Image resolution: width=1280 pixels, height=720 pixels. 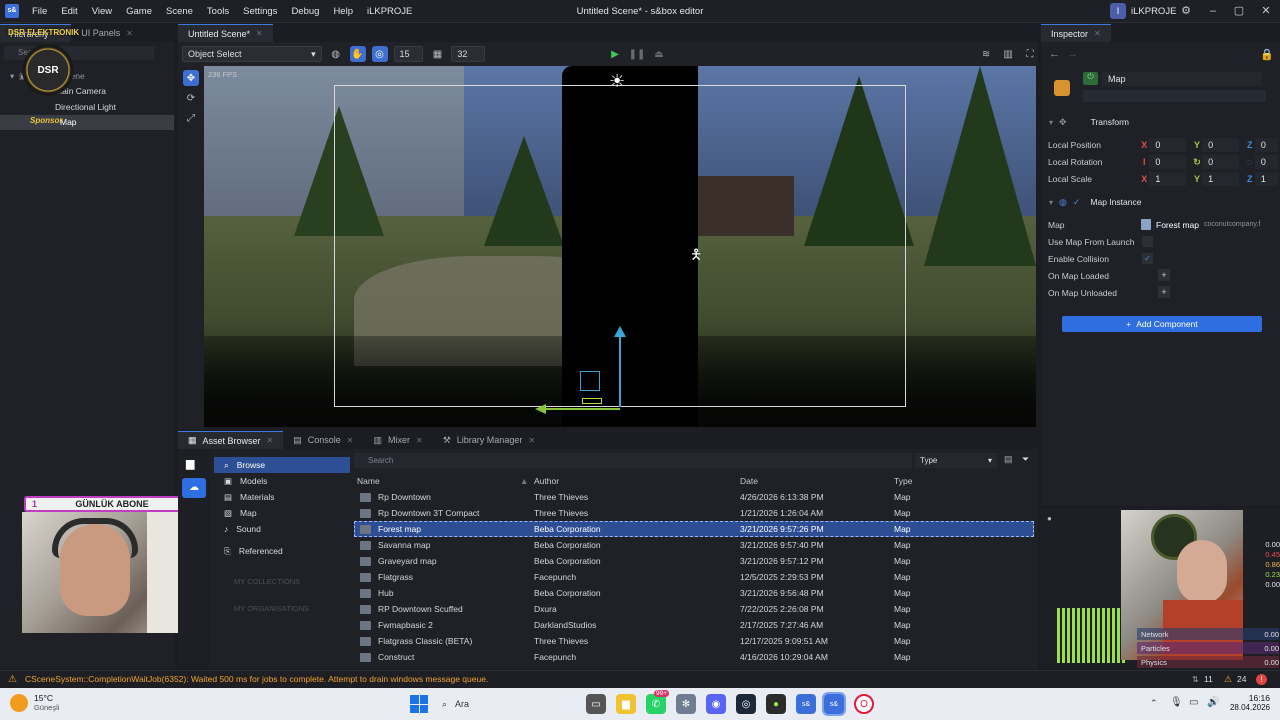 What do you see at coordinates (620, 369) in the screenshot?
I see `gizmo-y-axis` at bounding box center [620, 369].